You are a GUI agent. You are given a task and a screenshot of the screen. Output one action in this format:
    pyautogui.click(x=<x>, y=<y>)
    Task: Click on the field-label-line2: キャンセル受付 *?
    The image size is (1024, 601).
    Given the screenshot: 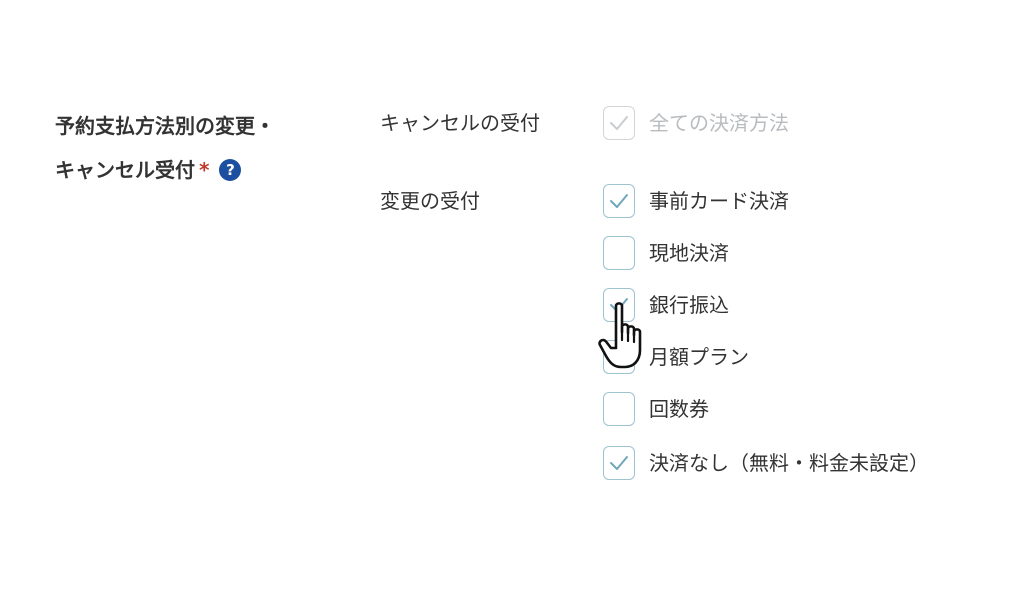 What is the action you would take?
    pyautogui.click(x=200, y=170)
    